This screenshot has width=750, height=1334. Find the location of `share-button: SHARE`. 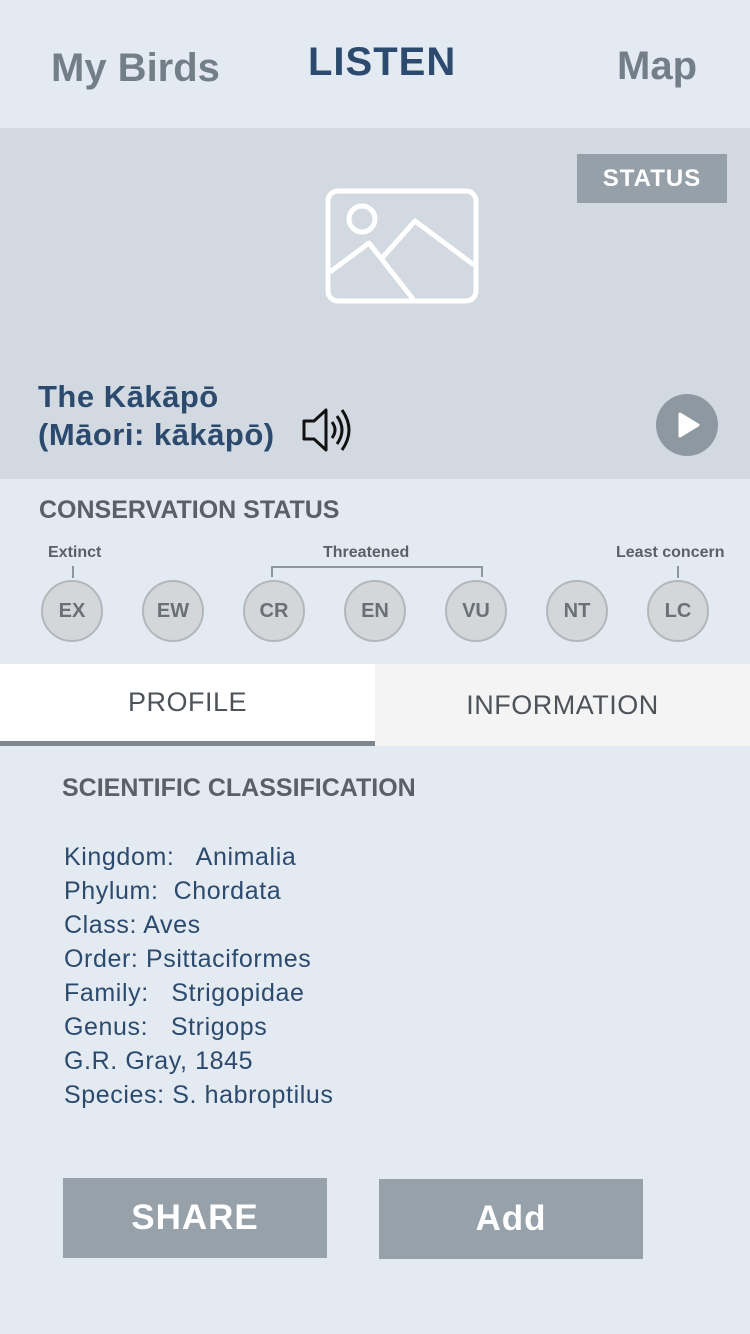

share-button: SHARE is located at coordinates (195, 1218).